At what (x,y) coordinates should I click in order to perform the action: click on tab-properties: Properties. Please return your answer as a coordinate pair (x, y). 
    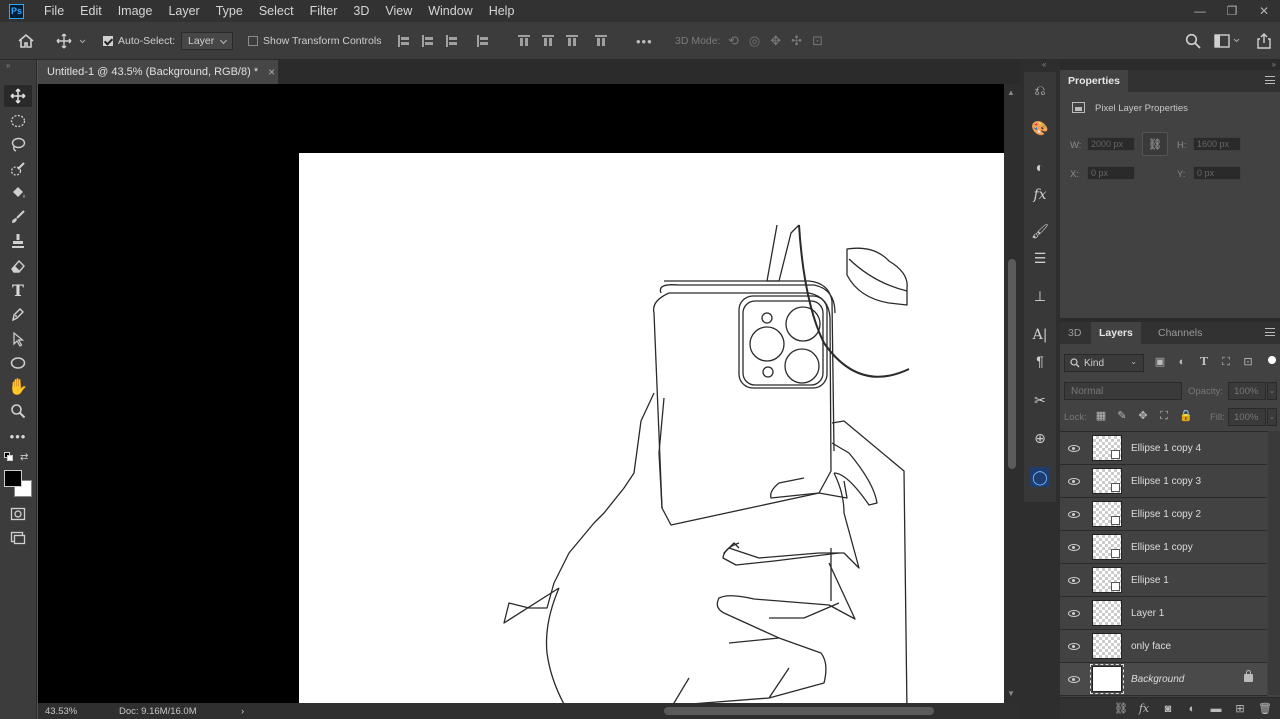
    Looking at the image, I should click on (1094, 81).